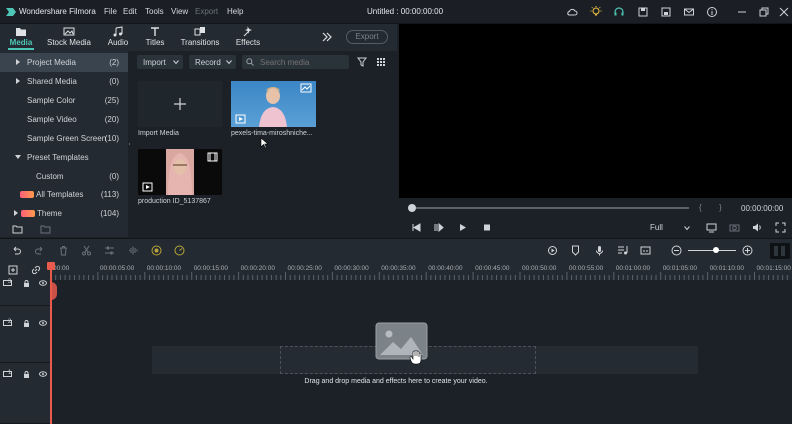 The image size is (792, 424). I want to click on playhead-handle, so click(51, 266).